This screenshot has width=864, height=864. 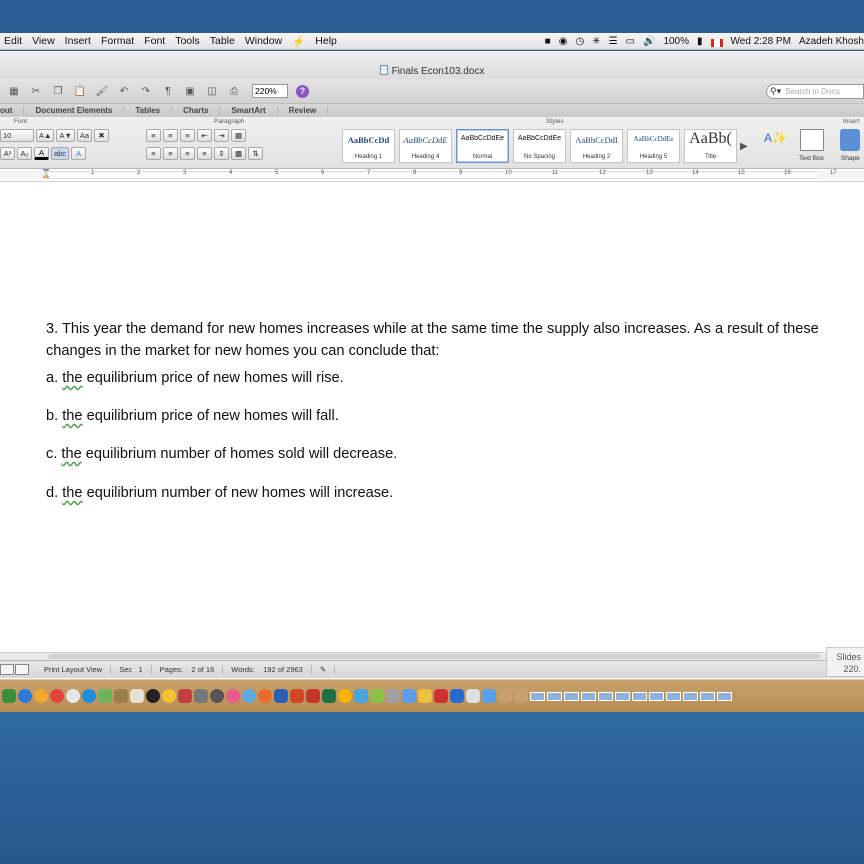 I want to click on line-spacing-icon: ⇕, so click(x=221, y=153).